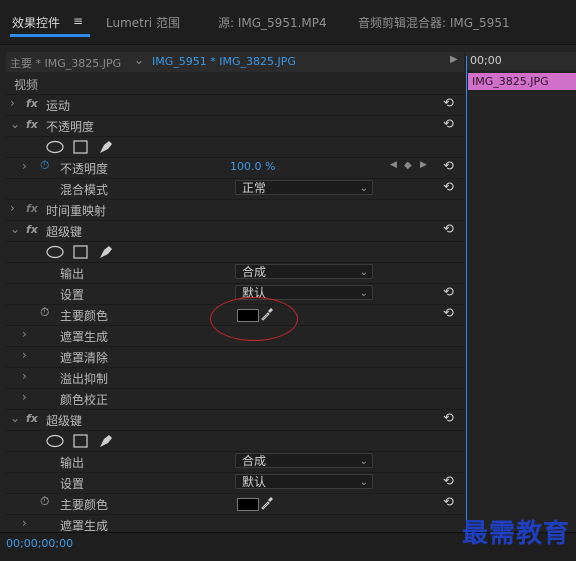 Image resolution: width=576 pixels, height=561 pixels. I want to click on time-ruler: 00;00, so click(521, 61).